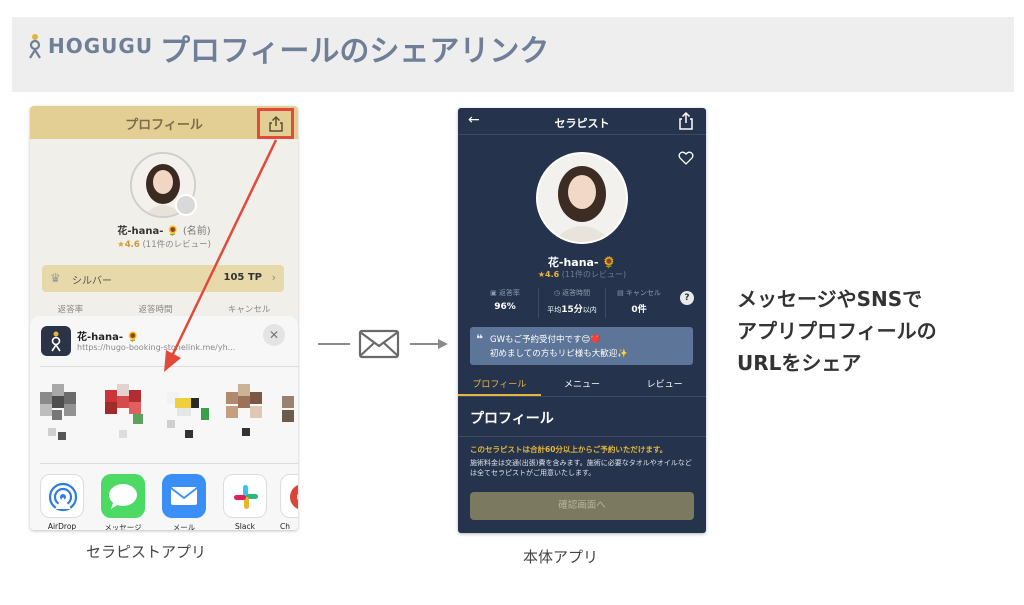 This screenshot has height=605, width=1024. I want to click on therapist-name: 花-hana- 🌻, so click(582, 262).